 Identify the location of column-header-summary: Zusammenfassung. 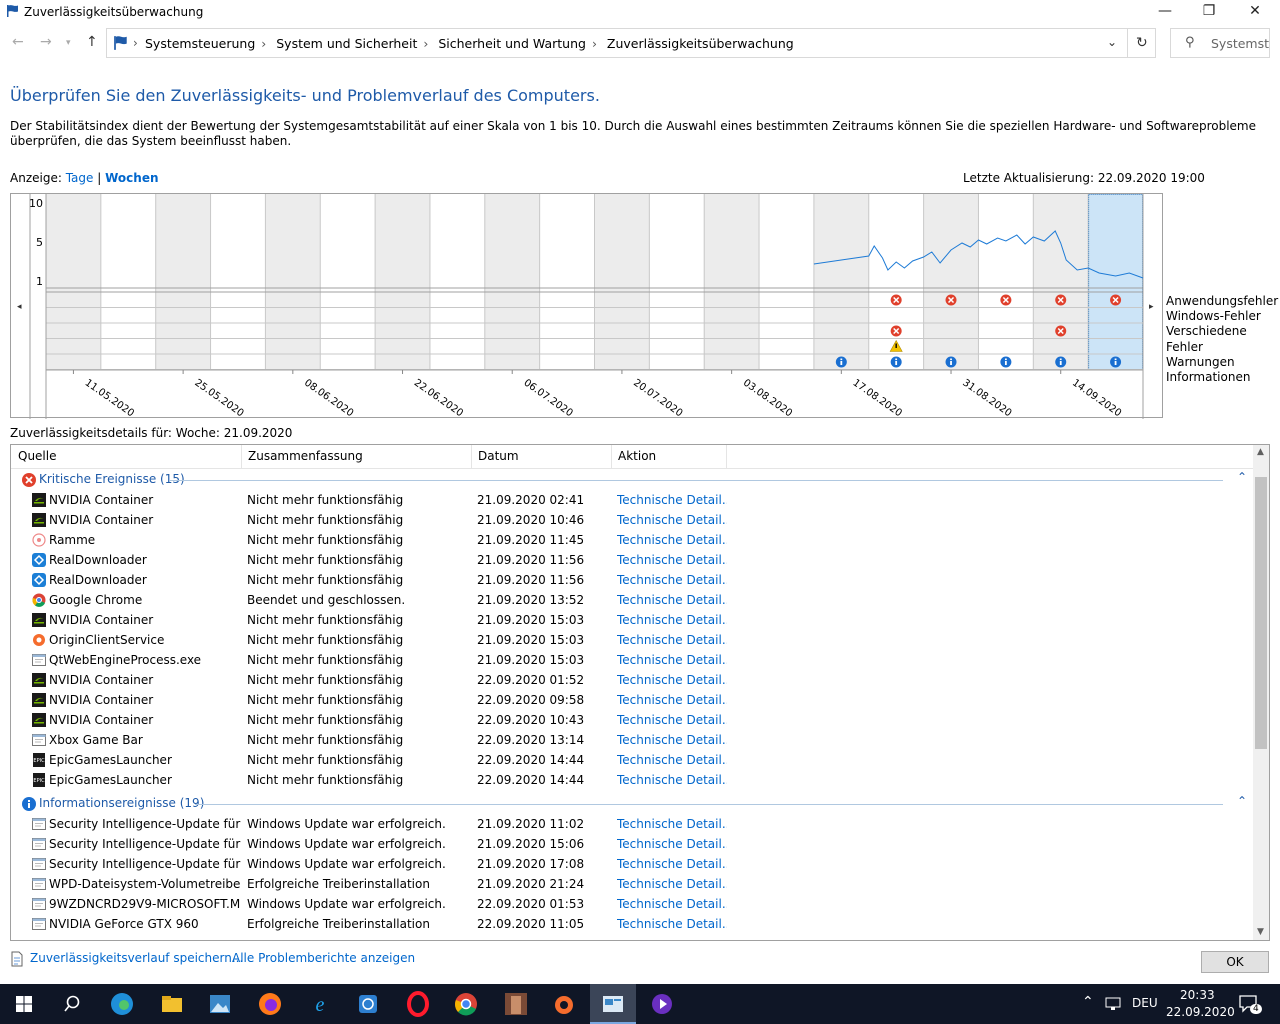
(305, 456).